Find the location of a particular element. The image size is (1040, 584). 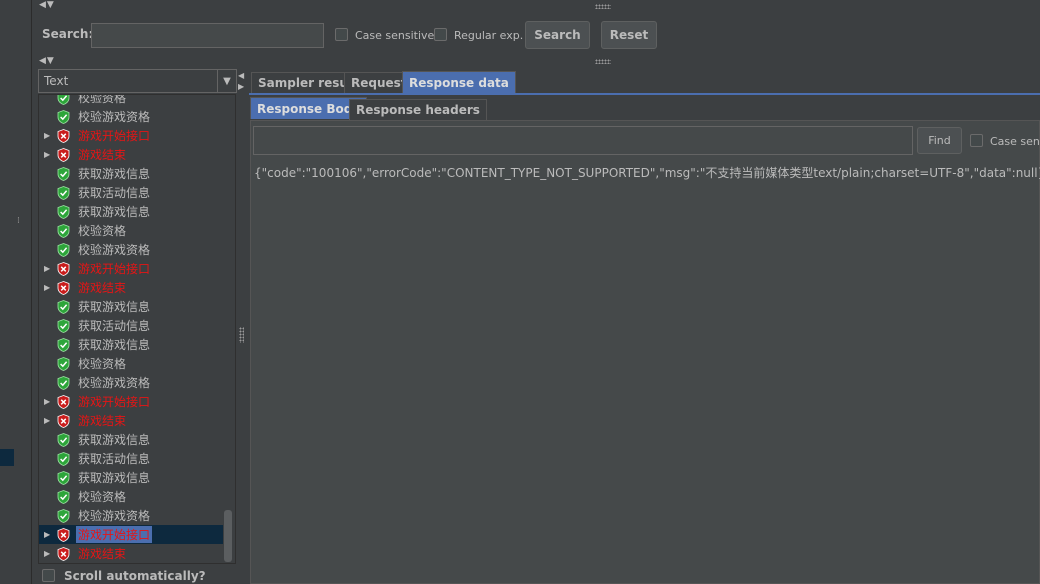

case-sensitive-checkbox is located at coordinates (341, 34).